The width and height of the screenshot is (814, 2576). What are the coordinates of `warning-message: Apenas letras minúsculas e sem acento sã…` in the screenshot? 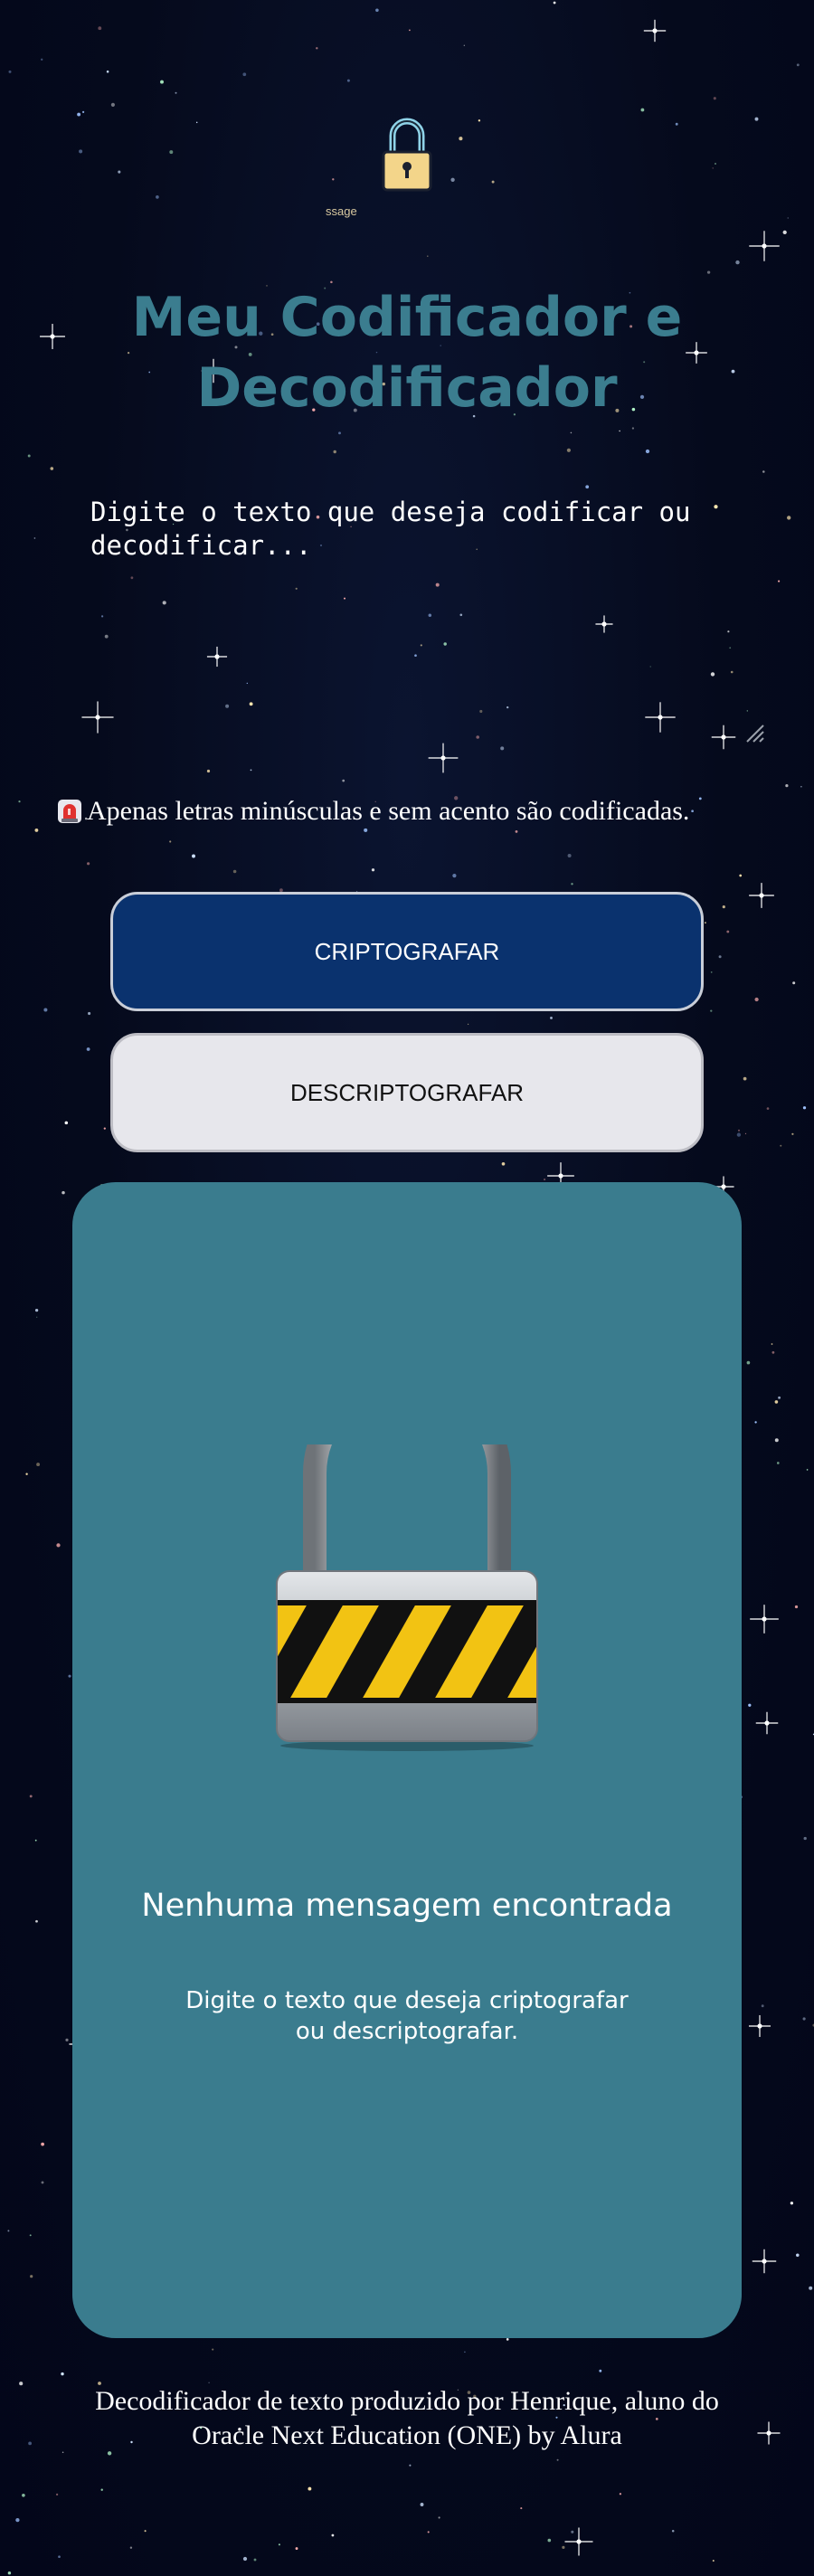 It's located at (418, 811).